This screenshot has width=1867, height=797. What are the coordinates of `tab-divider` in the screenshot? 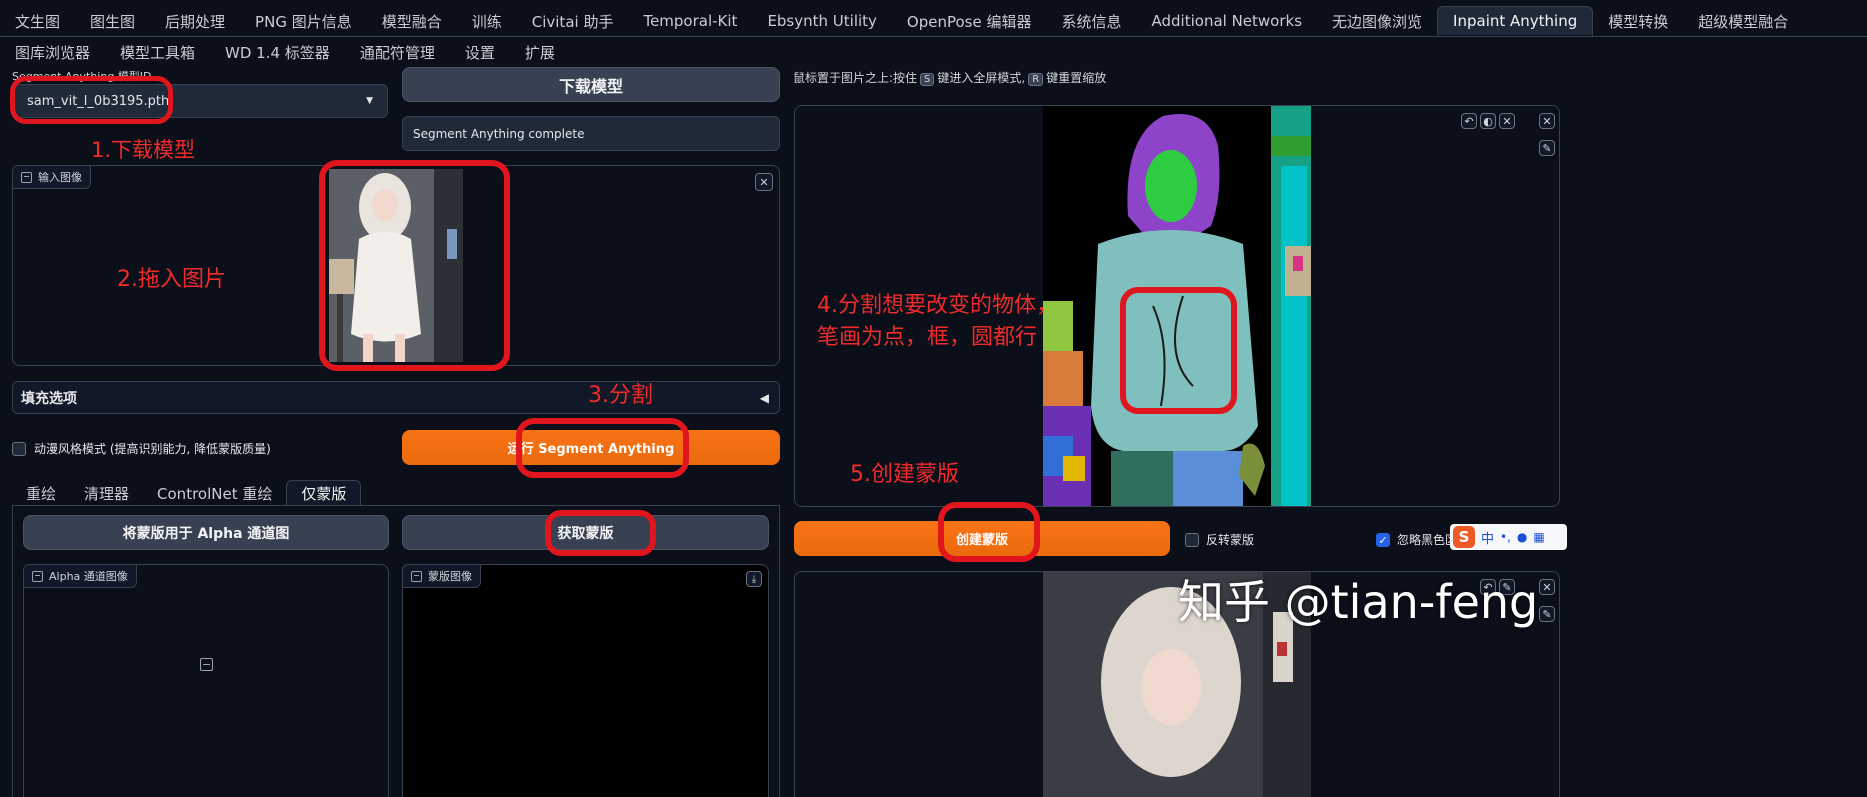 It's located at (933, 36).